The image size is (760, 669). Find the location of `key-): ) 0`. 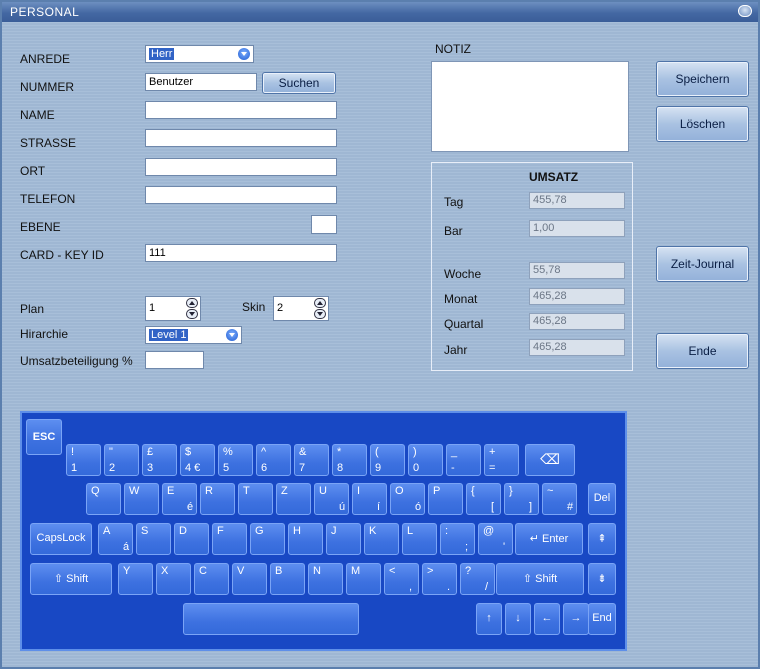

key-): ) 0 is located at coordinates (425, 460).